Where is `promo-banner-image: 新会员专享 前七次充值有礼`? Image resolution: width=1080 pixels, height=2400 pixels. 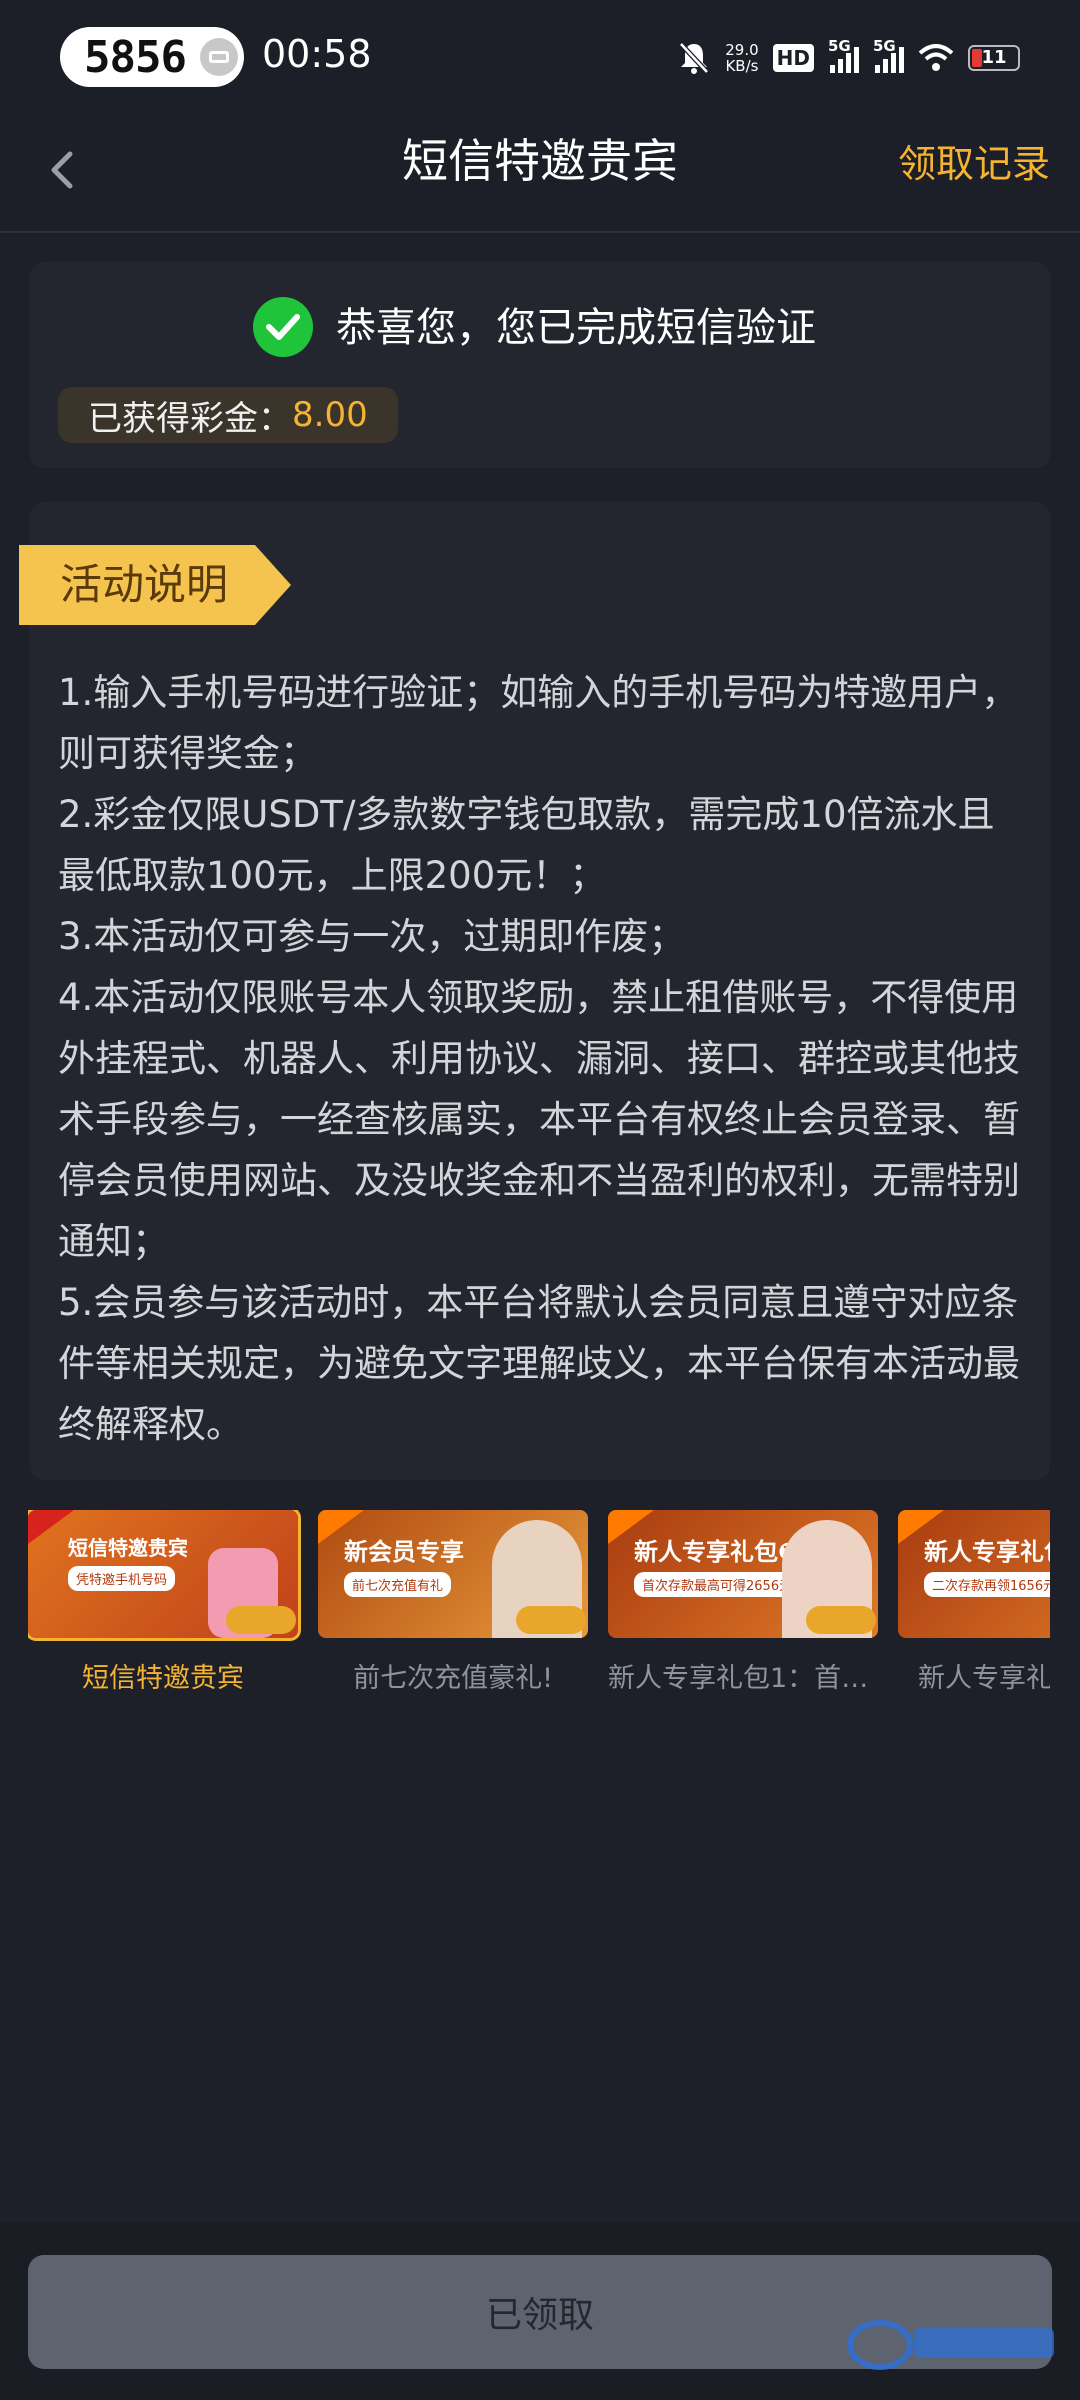 promo-banner-image: 新会员专享 前七次充值有礼 is located at coordinates (453, 1574).